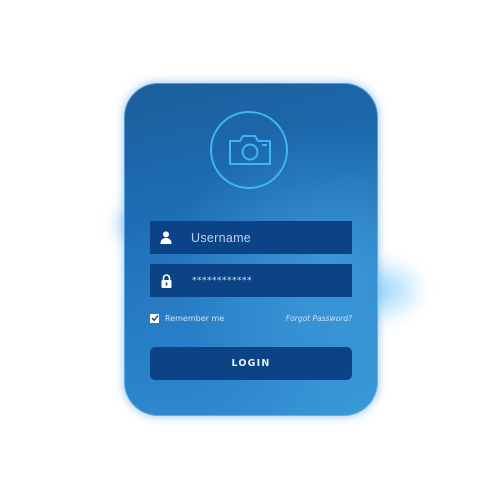  I want to click on login-button: LOGIN, so click(251, 363).